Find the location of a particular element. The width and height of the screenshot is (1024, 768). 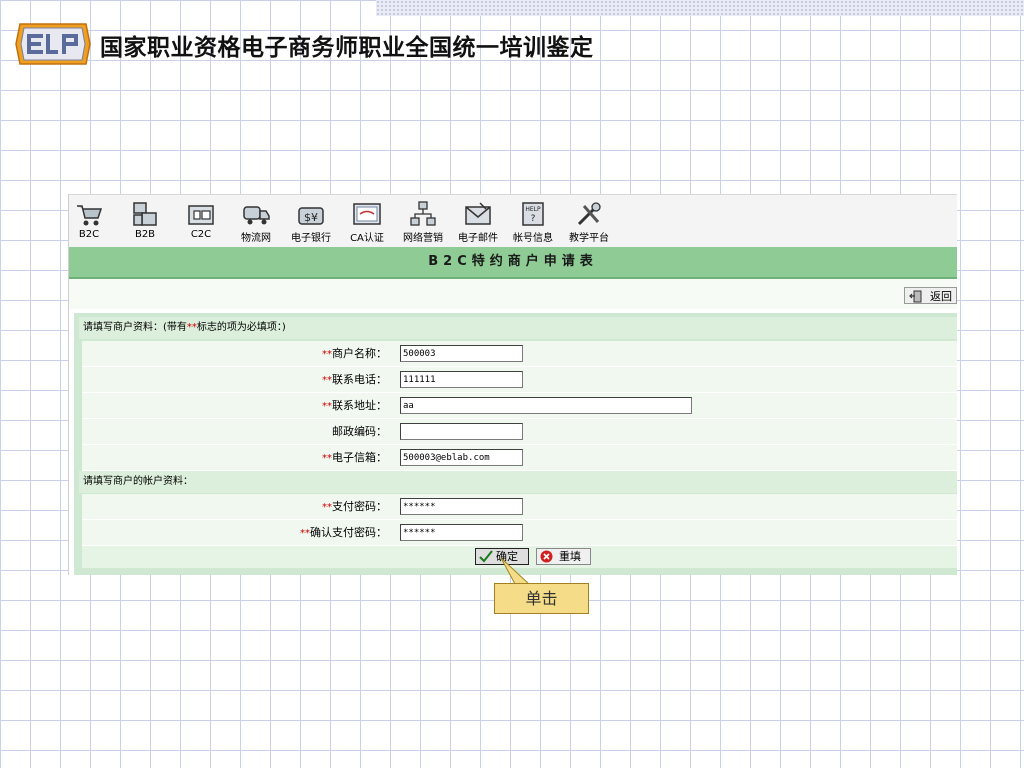

svg-text: HELP is located at coordinates (533, 209).